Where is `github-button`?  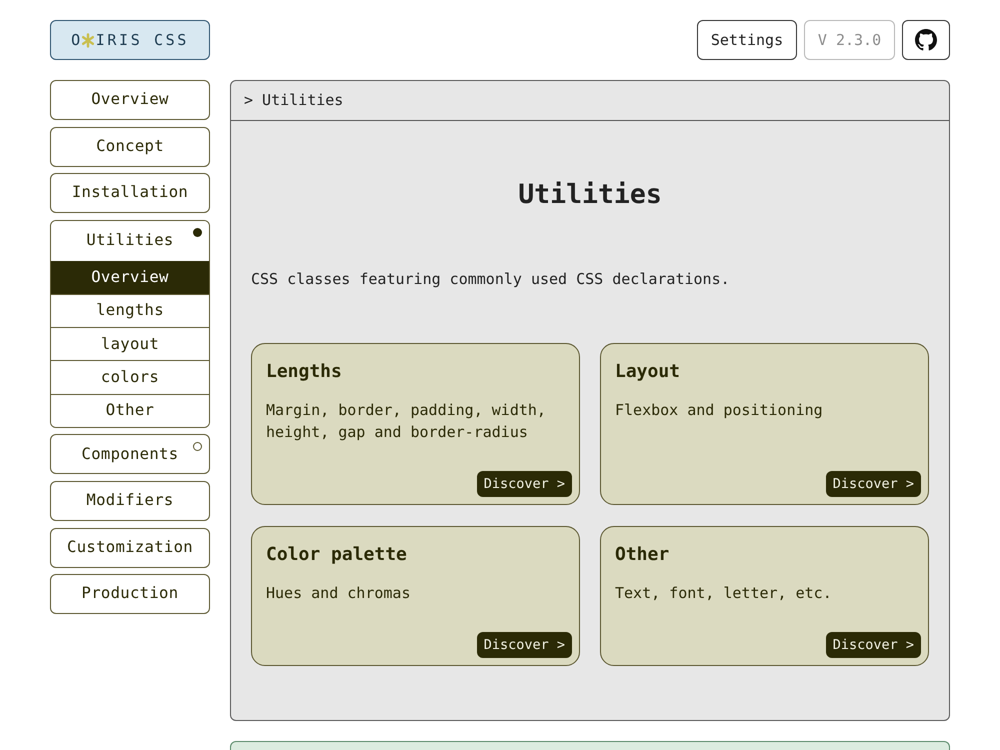
github-button is located at coordinates (926, 40).